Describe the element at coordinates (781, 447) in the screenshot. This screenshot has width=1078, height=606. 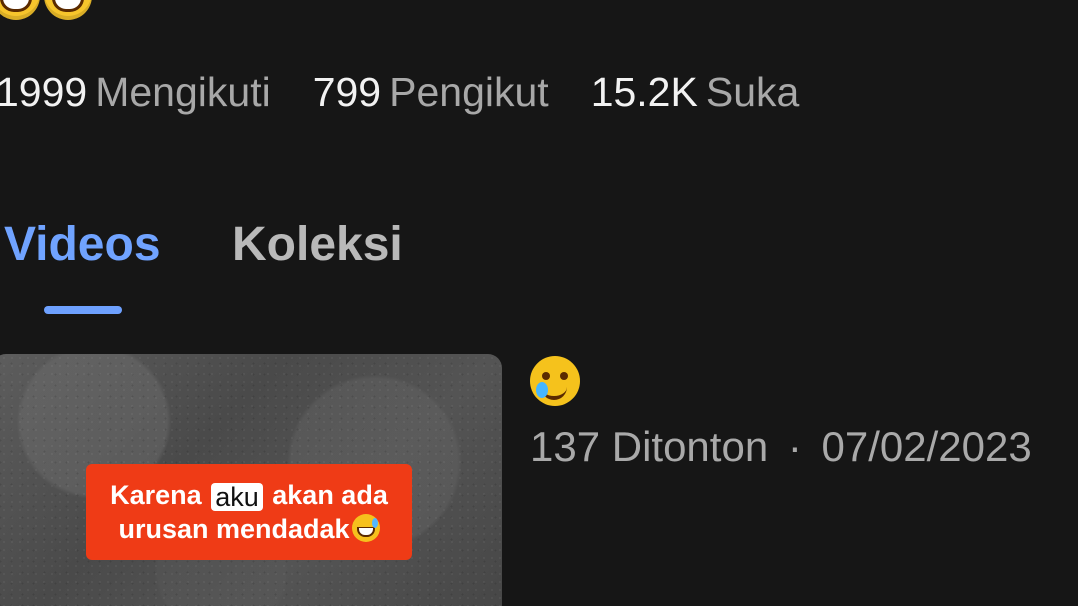
I see `video-meta: 137 Ditonton · 07/02/2023` at that location.